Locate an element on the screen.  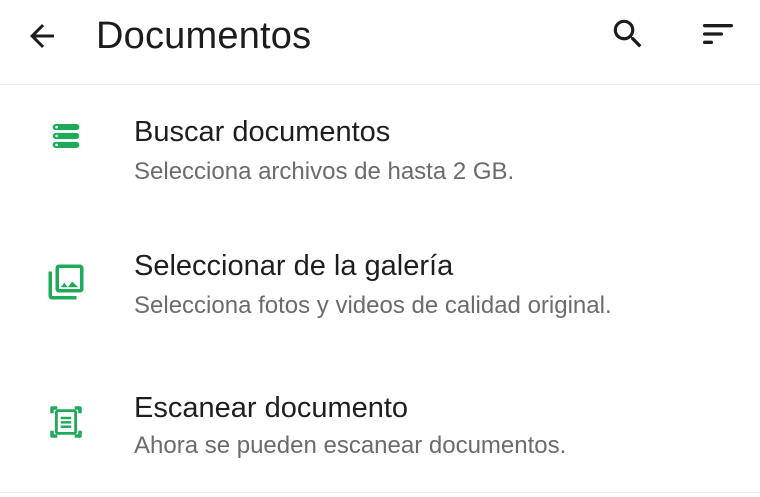
search-icon is located at coordinates (627, 33).